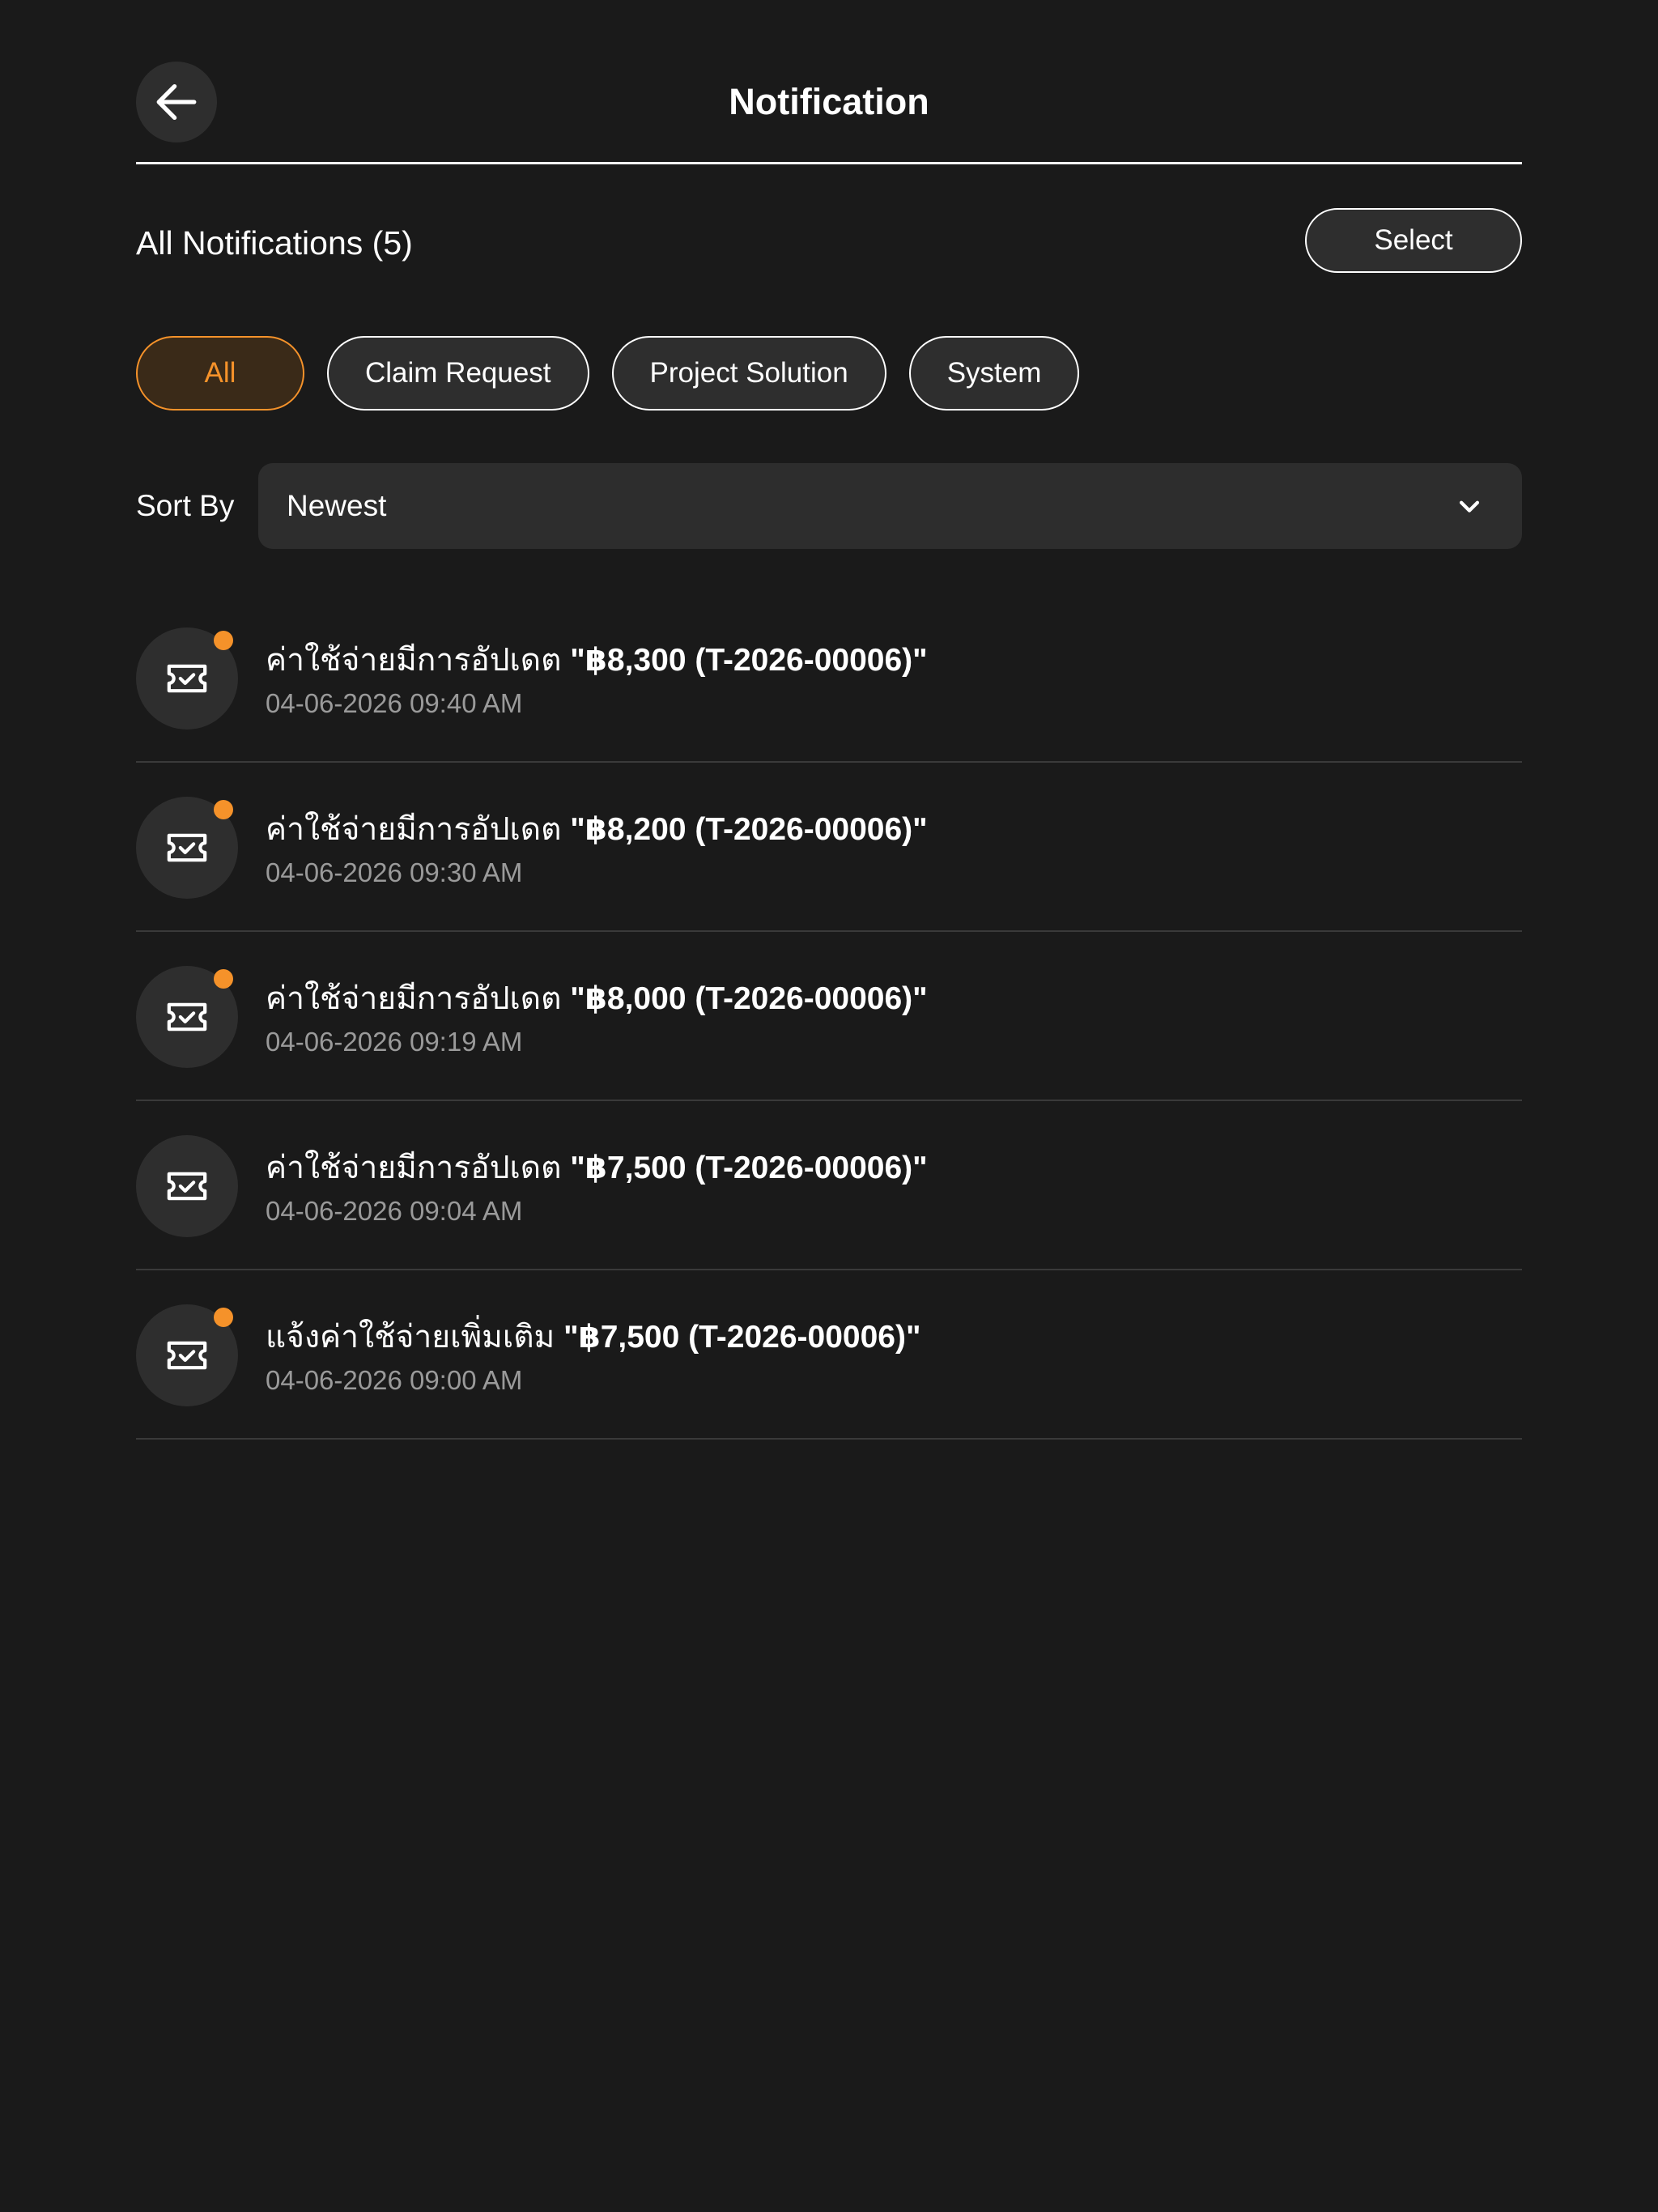 Image resolution: width=1658 pixels, height=2212 pixels. What do you see at coordinates (274, 243) in the screenshot?
I see `all-notifications-count: All Notifications (5)` at bounding box center [274, 243].